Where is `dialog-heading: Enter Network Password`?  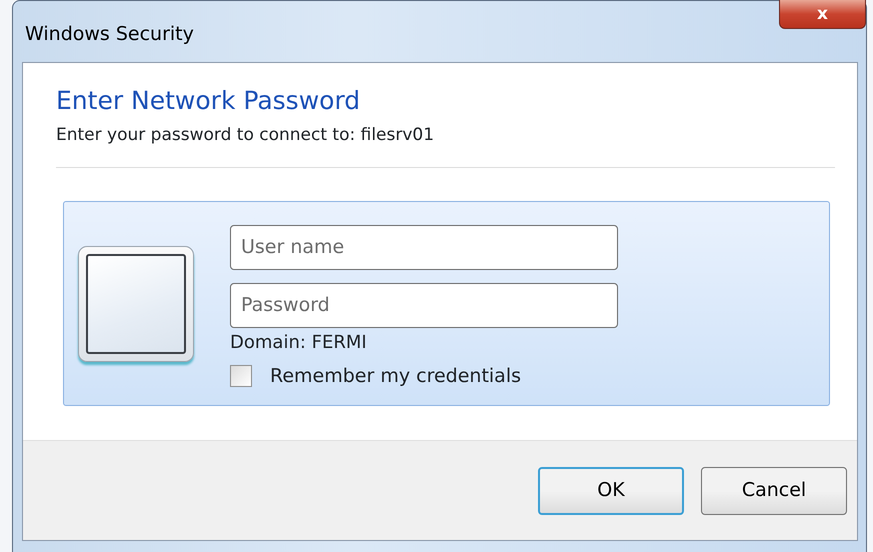
dialog-heading: Enter Network Password is located at coordinates (209, 101).